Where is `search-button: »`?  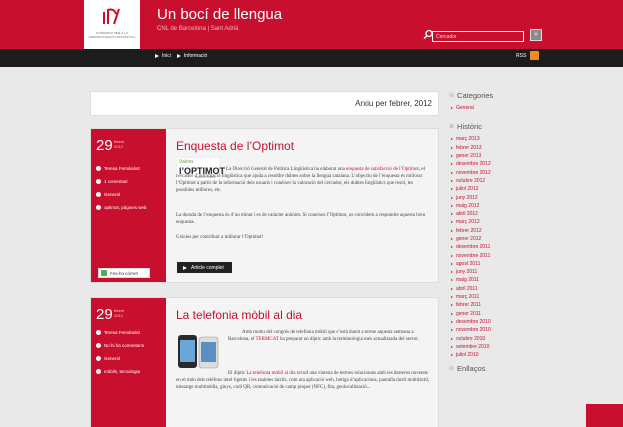 search-button: » is located at coordinates (536, 35).